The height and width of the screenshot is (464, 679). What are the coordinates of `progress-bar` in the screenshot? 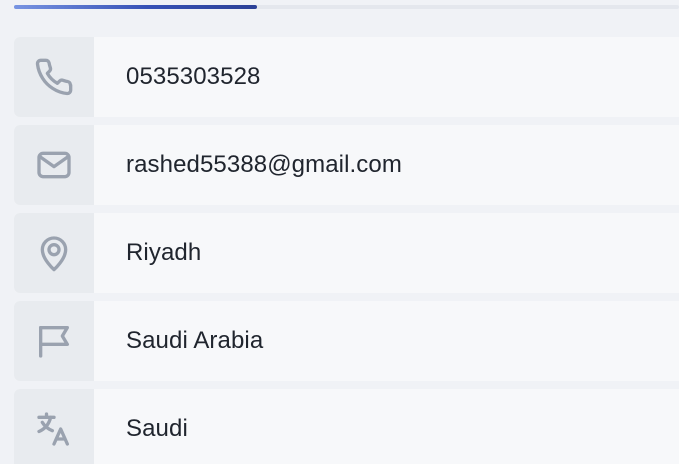 It's located at (346, 7).